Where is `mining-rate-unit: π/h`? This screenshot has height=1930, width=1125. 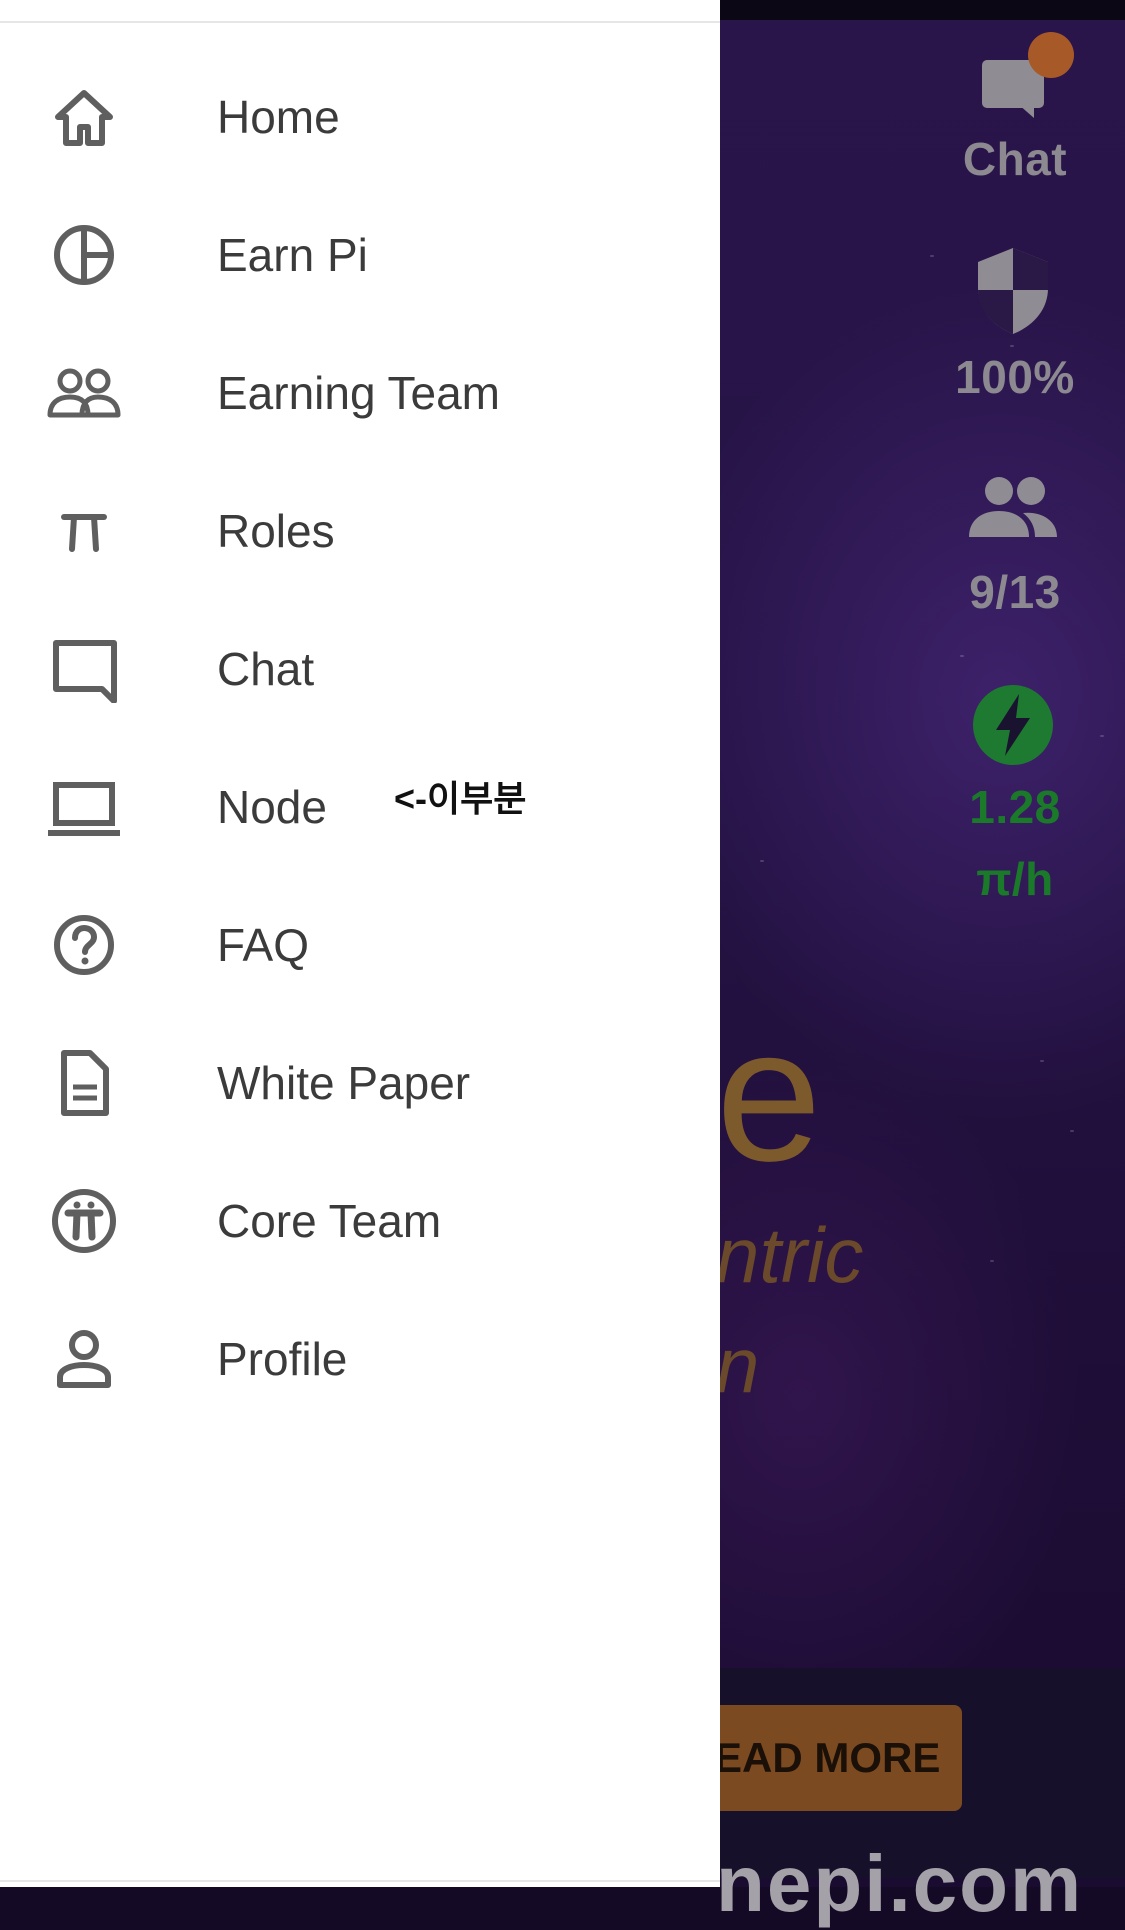 mining-rate-unit: π/h is located at coordinates (1015, 879).